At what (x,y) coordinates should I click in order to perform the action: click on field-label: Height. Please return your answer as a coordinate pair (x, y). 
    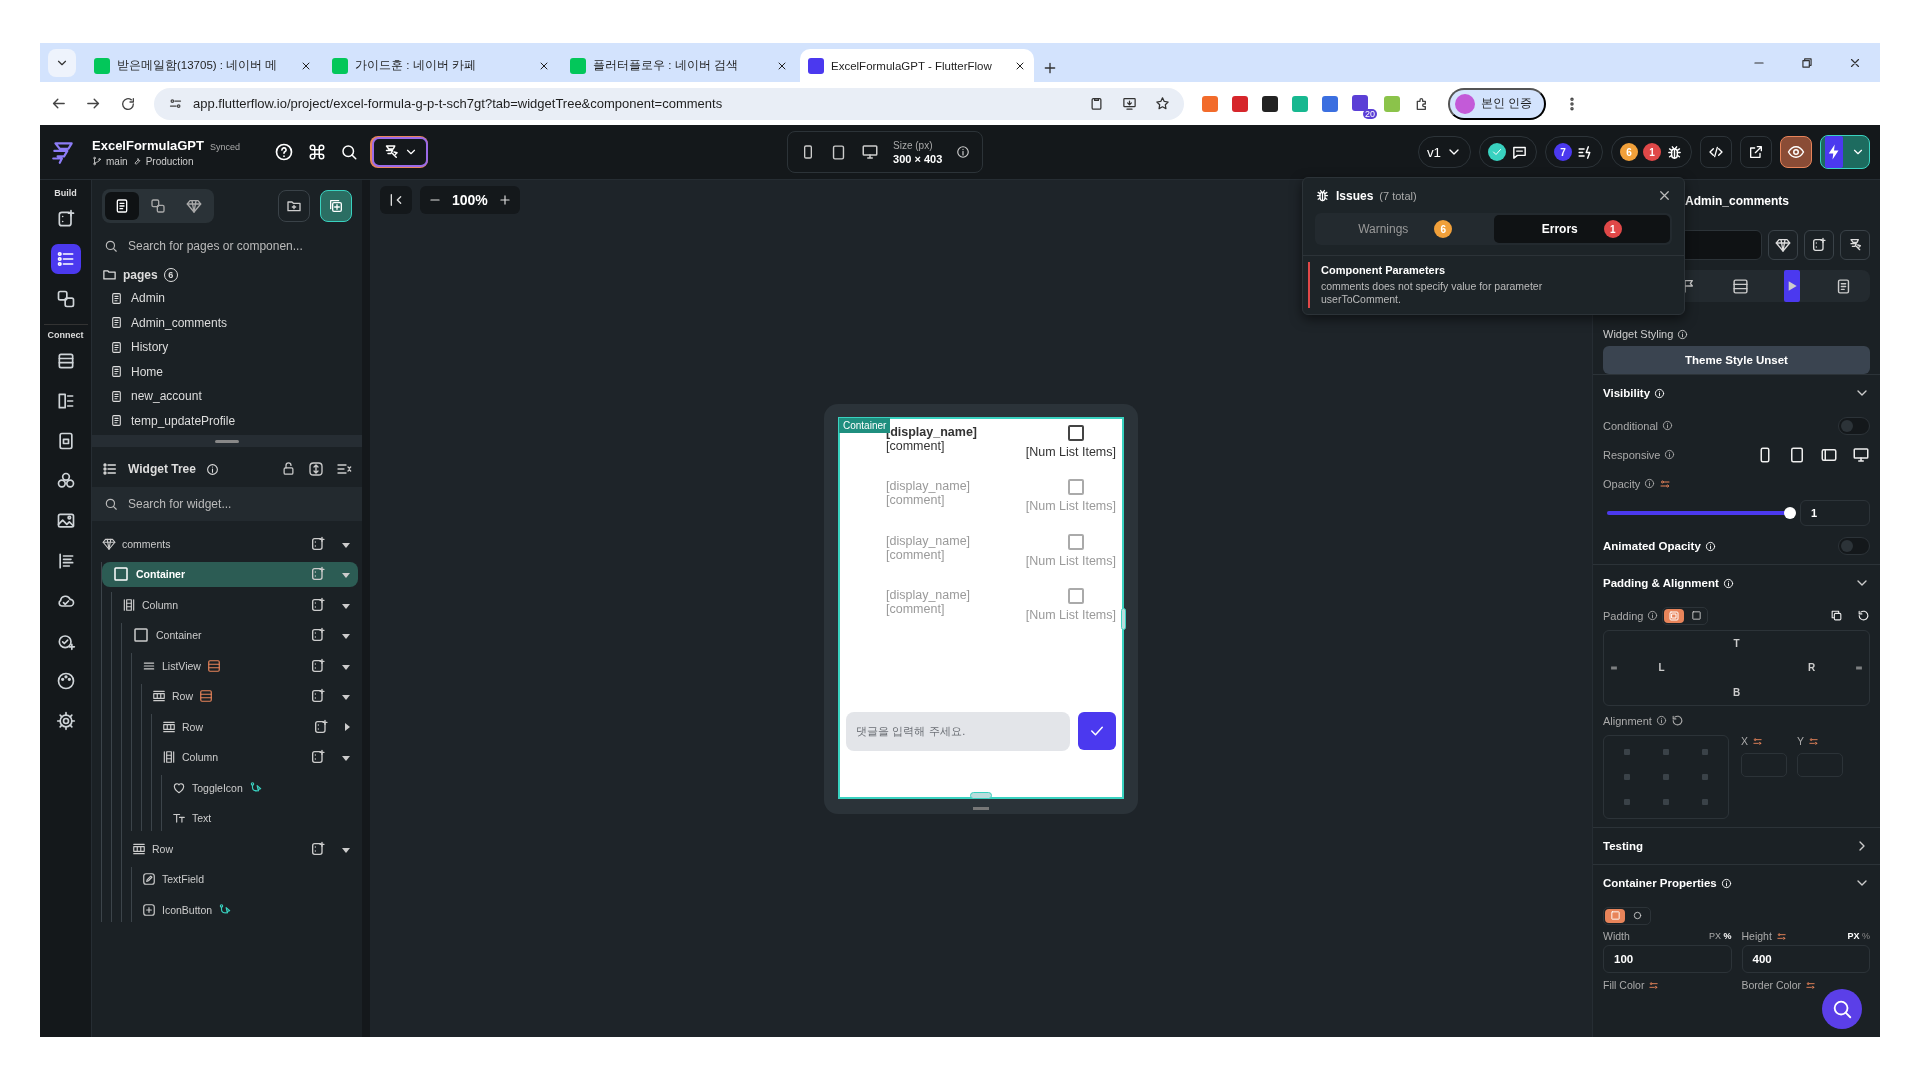
    Looking at the image, I should click on (1756, 936).